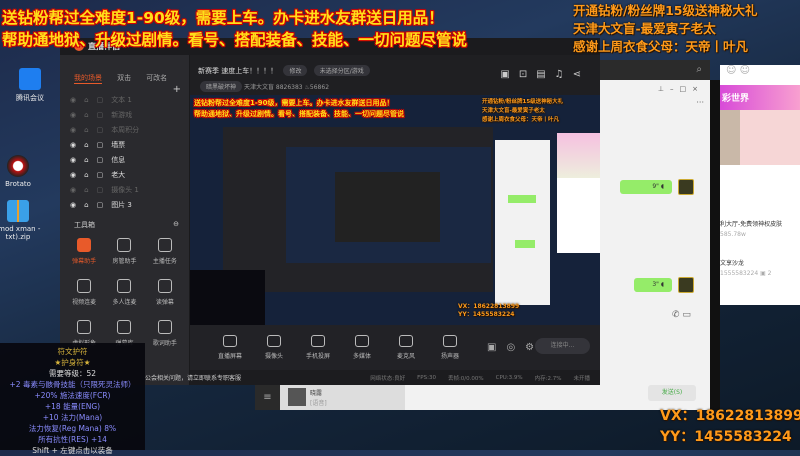 This screenshot has width=800, height=456. I want to click on scene-item: ◉ ⌂ ▢ 信息, so click(124, 159).